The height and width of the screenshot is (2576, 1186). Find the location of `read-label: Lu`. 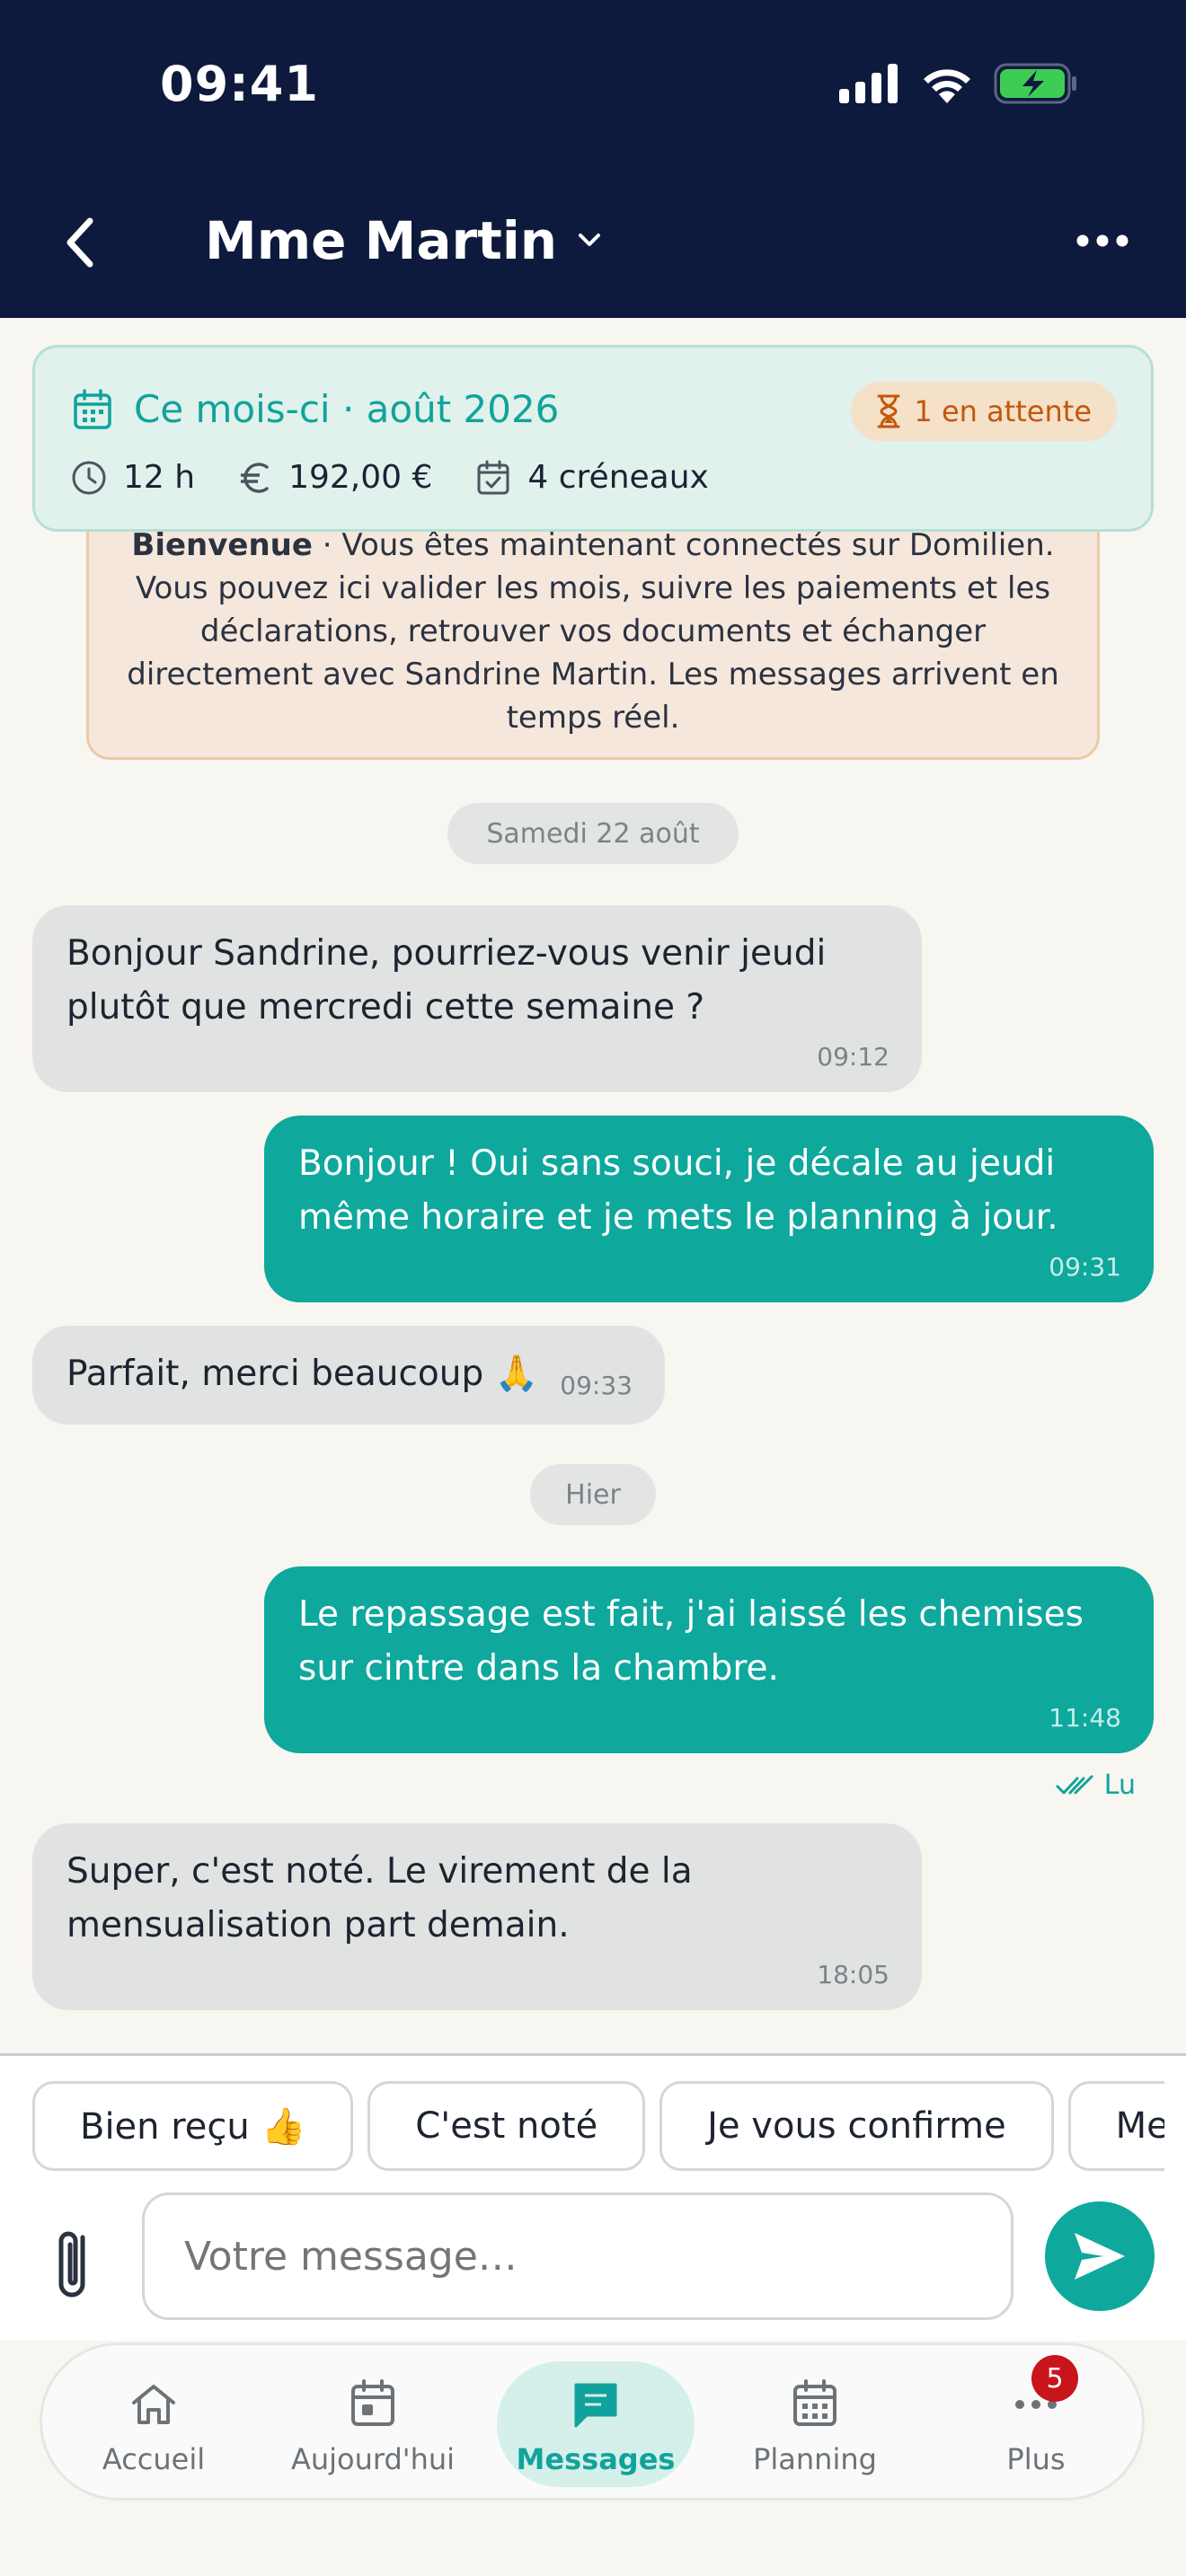

read-label: Lu is located at coordinates (1119, 1785).